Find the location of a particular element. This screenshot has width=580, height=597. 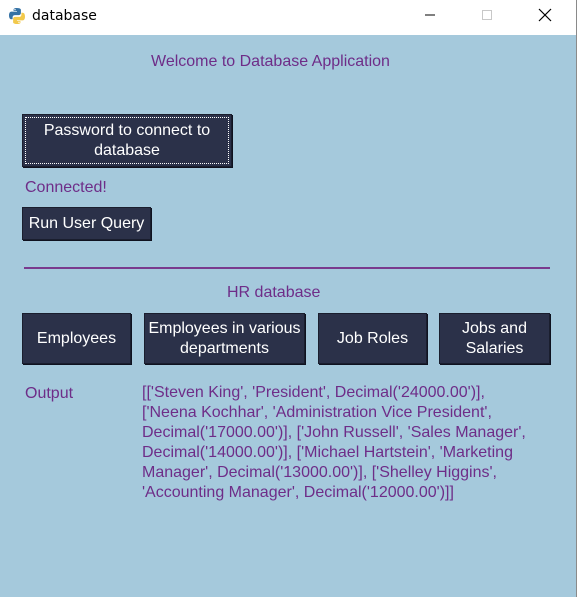

welcome-heading: Welcome to Database Application is located at coordinates (270, 61).